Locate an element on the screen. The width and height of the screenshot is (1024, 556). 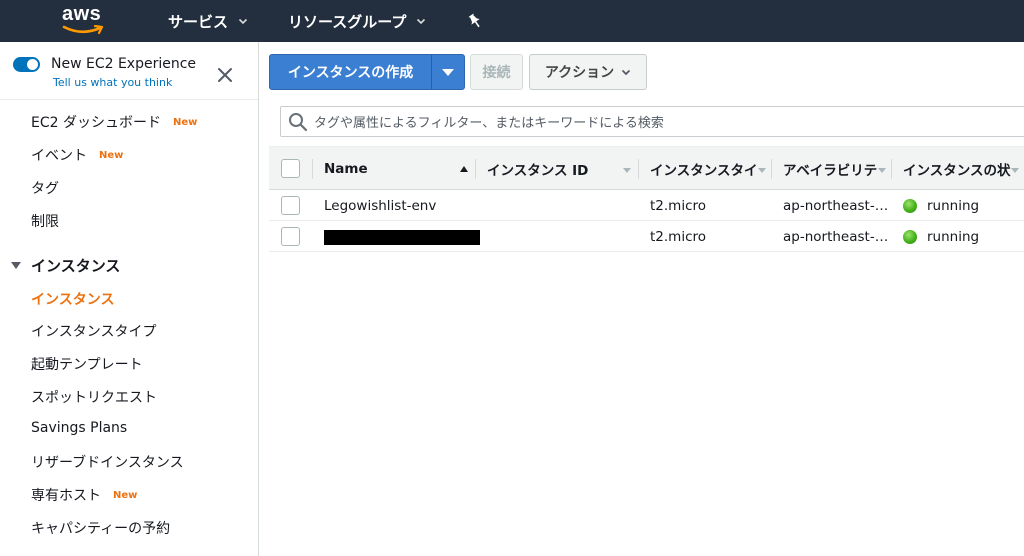
column-header-instance-type: インスタンスタイ is located at coordinates (703, 169).